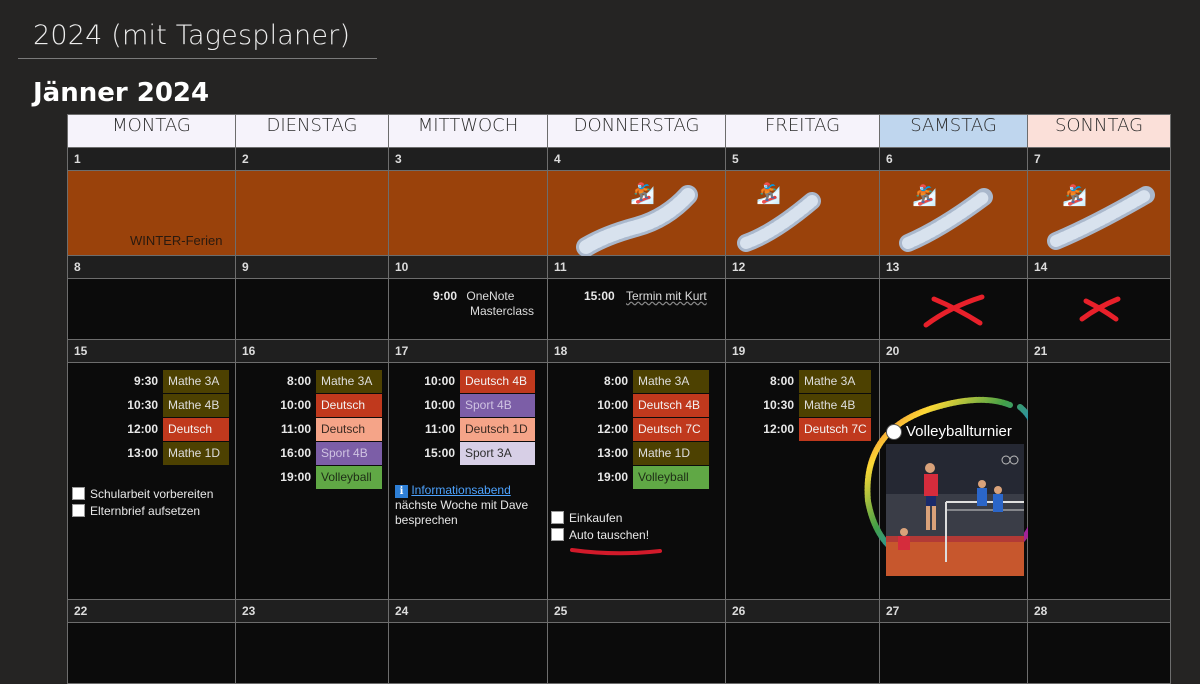  I want to click on event-onenote-masterclass: 9:00 OneNote Masterclass, so click(483, 304).